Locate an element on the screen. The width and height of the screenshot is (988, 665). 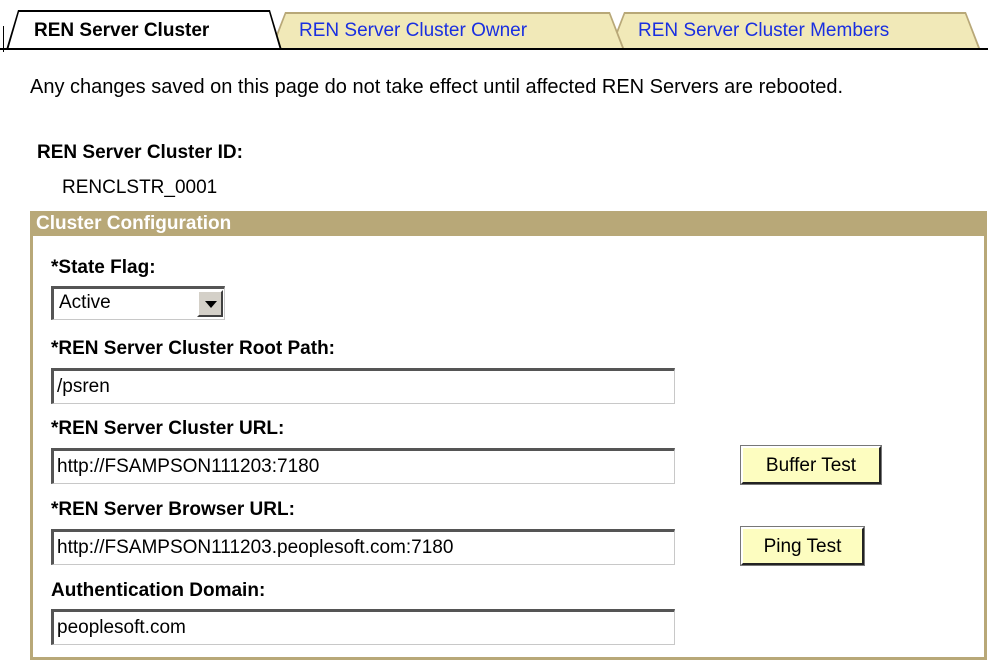
state-flag-label: *State Flag: is located at coordinates (103, 267).